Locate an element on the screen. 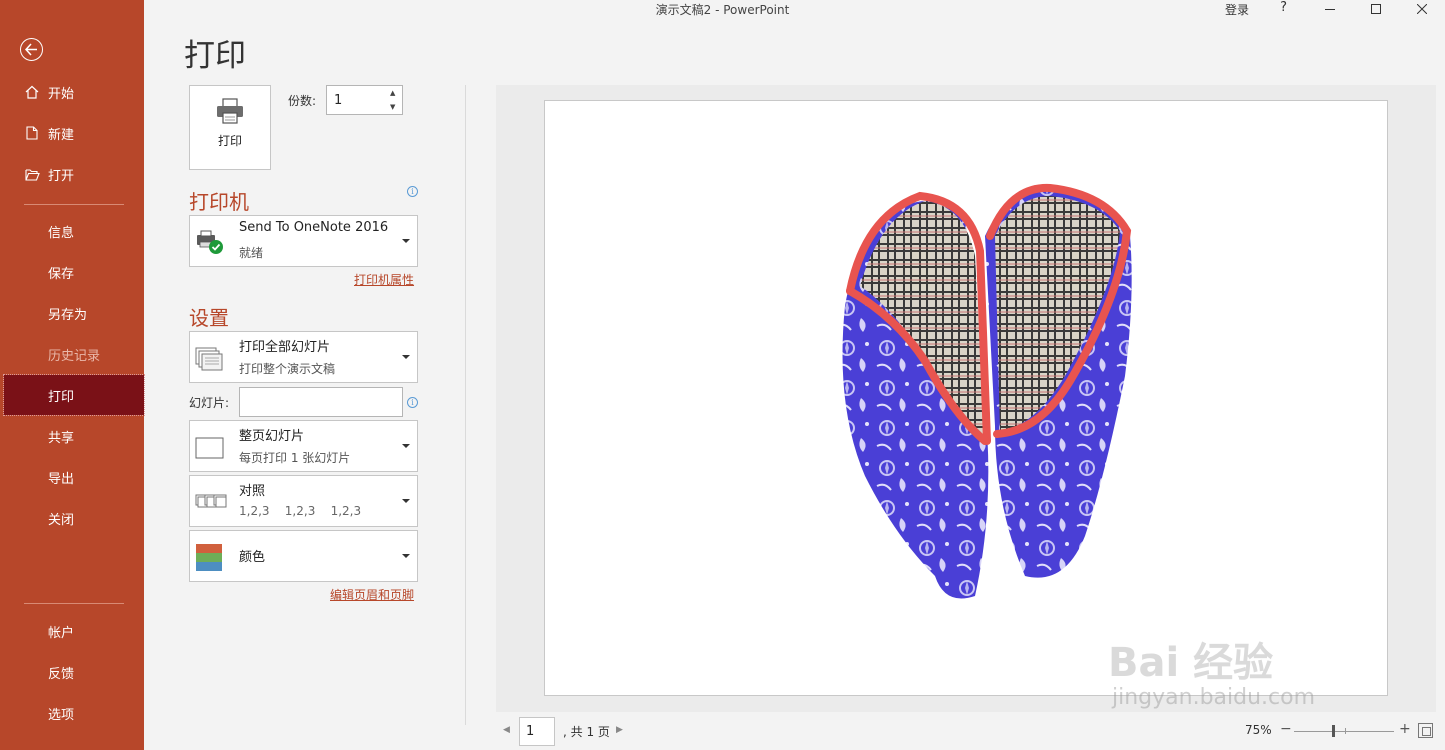  sidebar-item-label: 保存 is located at coordinates (61, 274).